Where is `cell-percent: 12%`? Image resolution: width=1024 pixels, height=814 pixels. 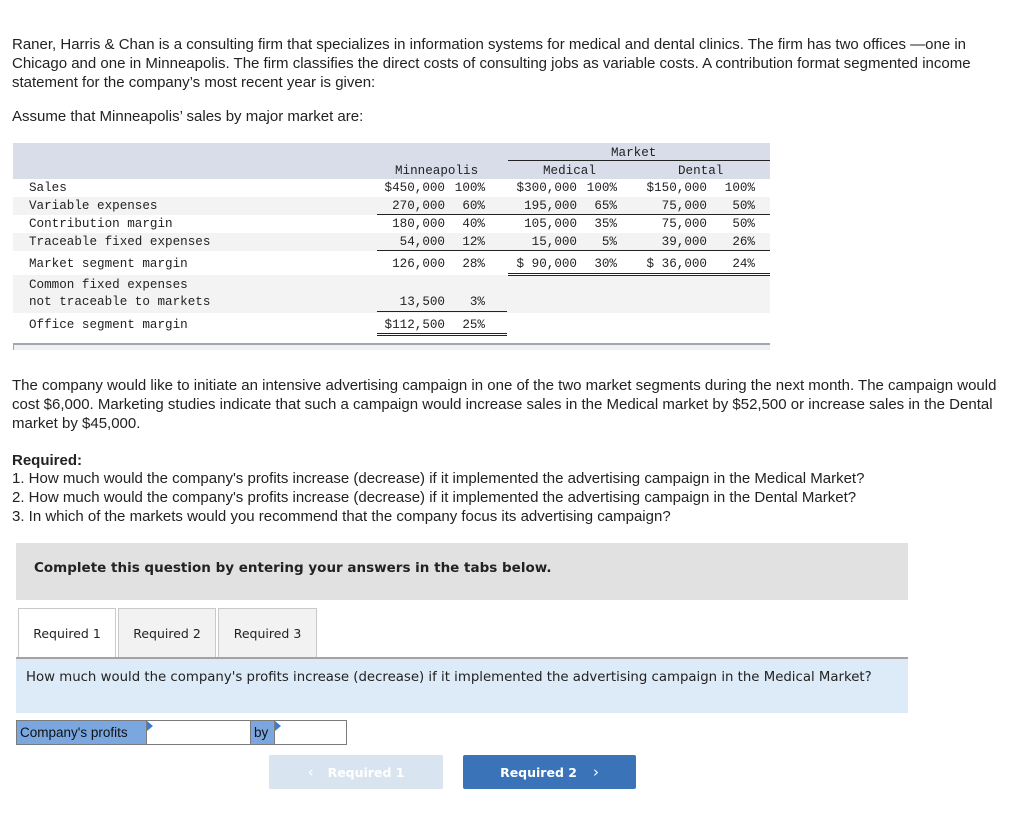
cell-percent: 12% is located at coordinates (473, 242).